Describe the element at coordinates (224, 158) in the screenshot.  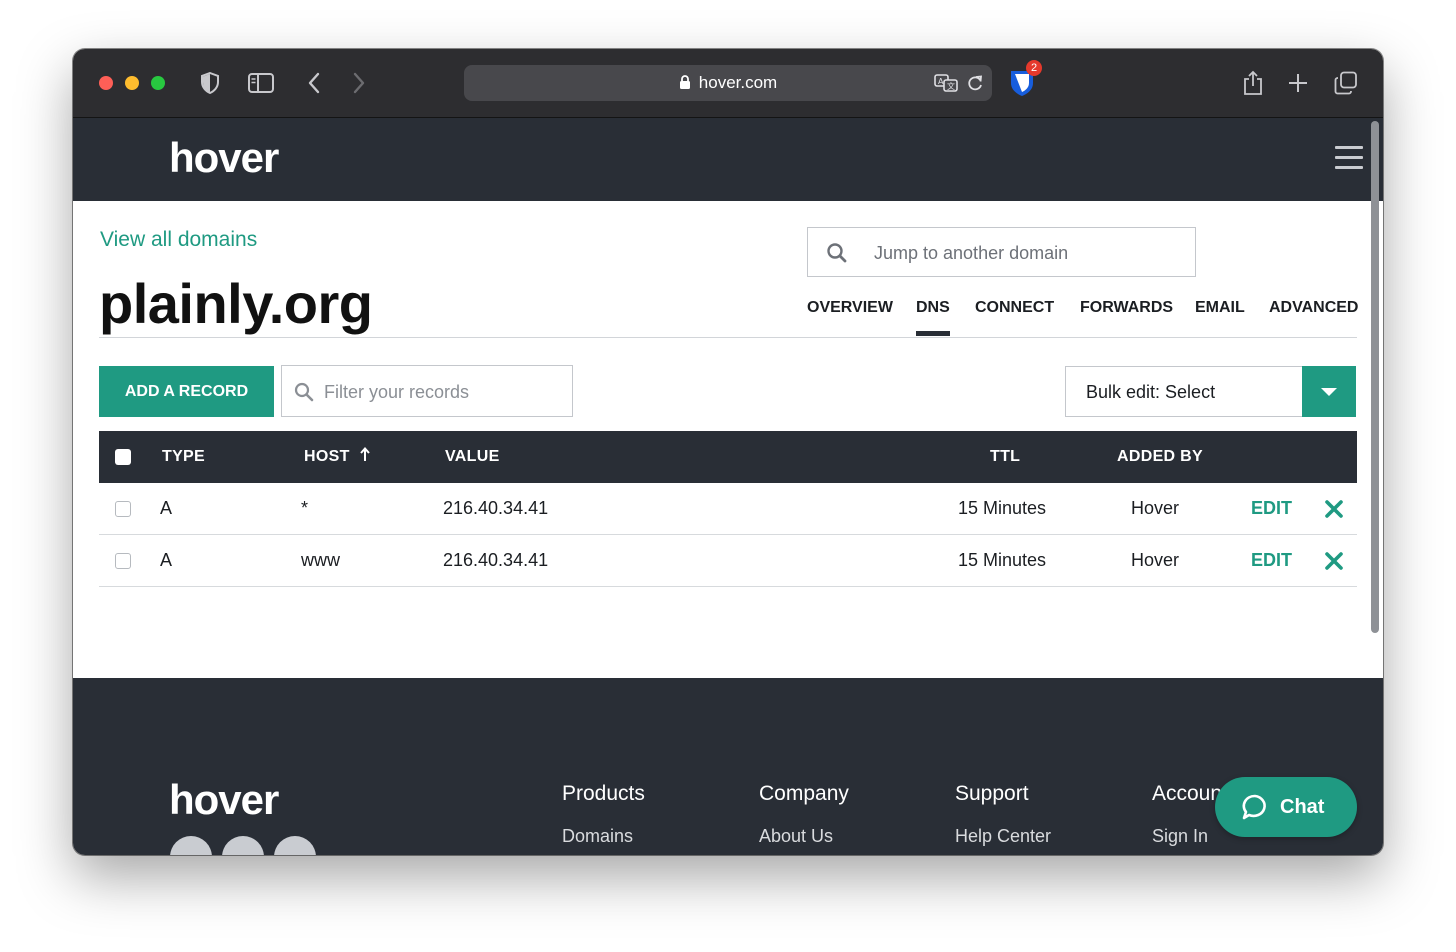
I see `hover-logo: hover` at that location.